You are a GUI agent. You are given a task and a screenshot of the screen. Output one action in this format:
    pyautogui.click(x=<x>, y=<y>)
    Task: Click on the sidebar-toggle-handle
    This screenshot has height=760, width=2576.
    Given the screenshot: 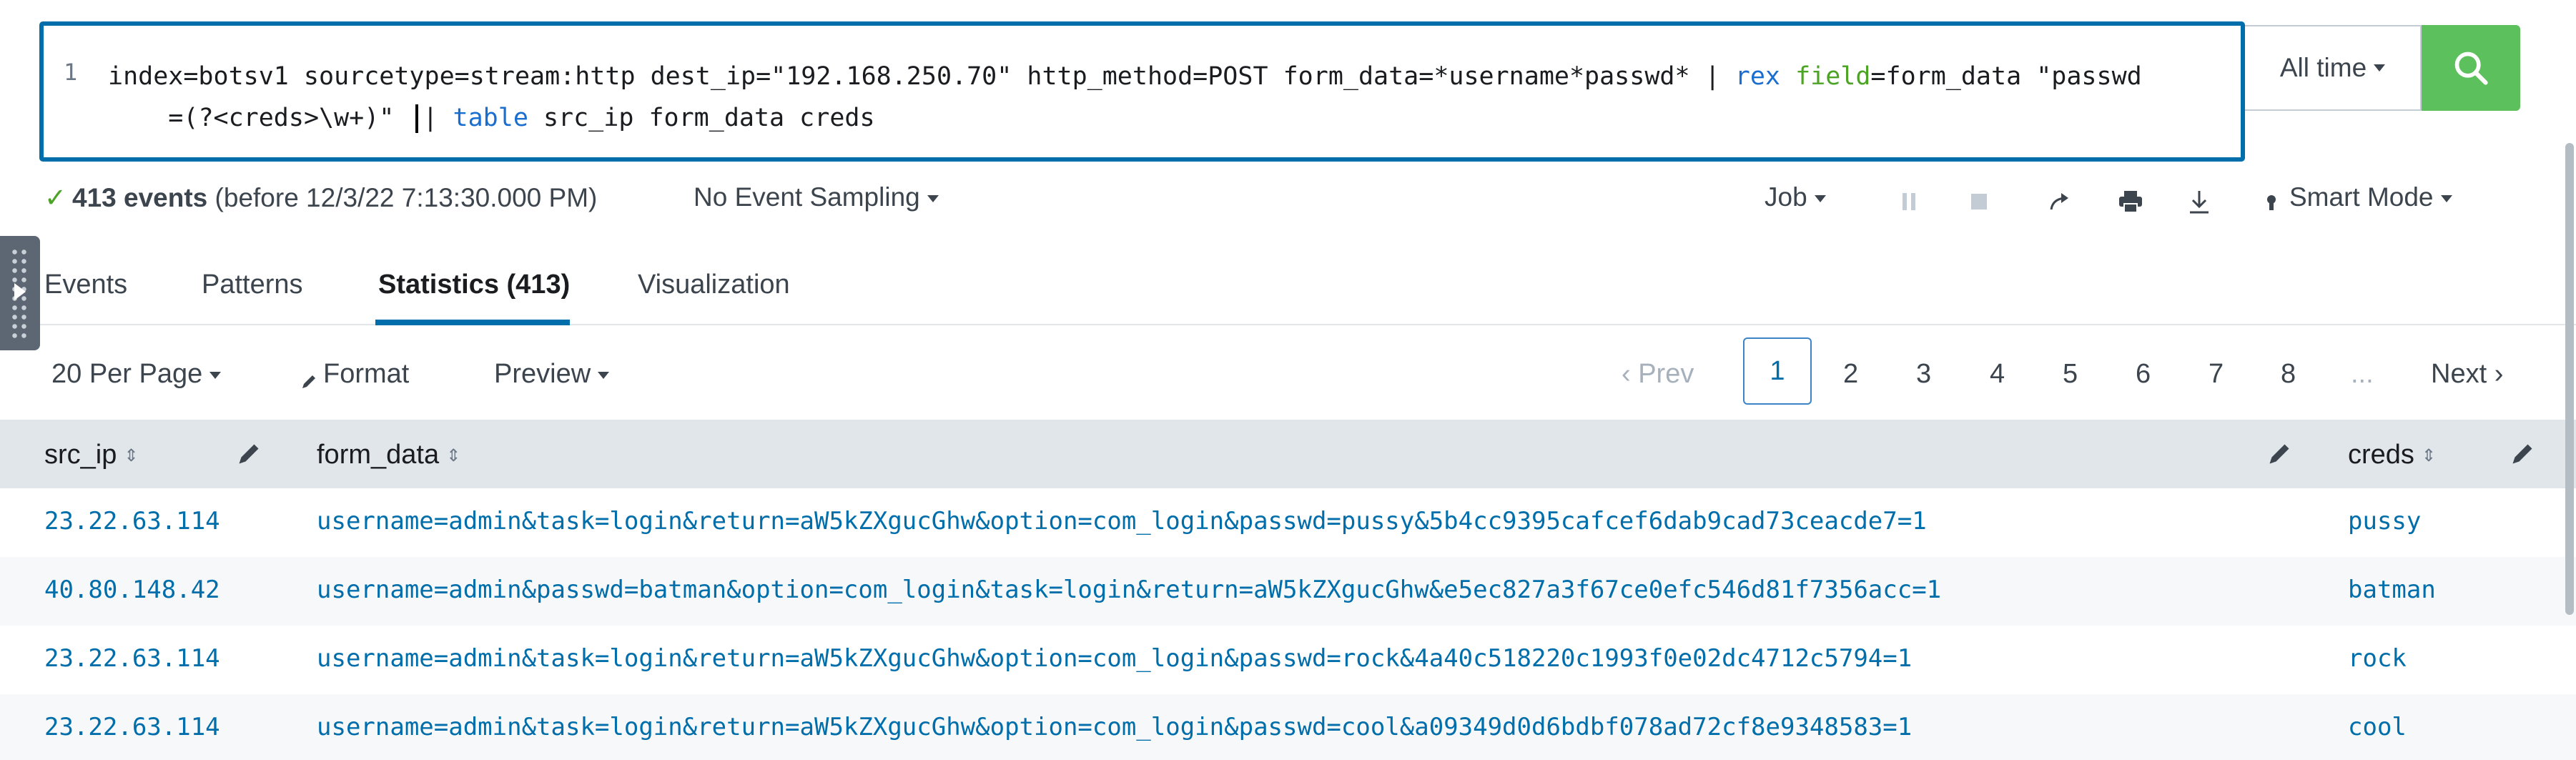 What is the action you would take?
    pyautogui.click(x=20, y=293)
    